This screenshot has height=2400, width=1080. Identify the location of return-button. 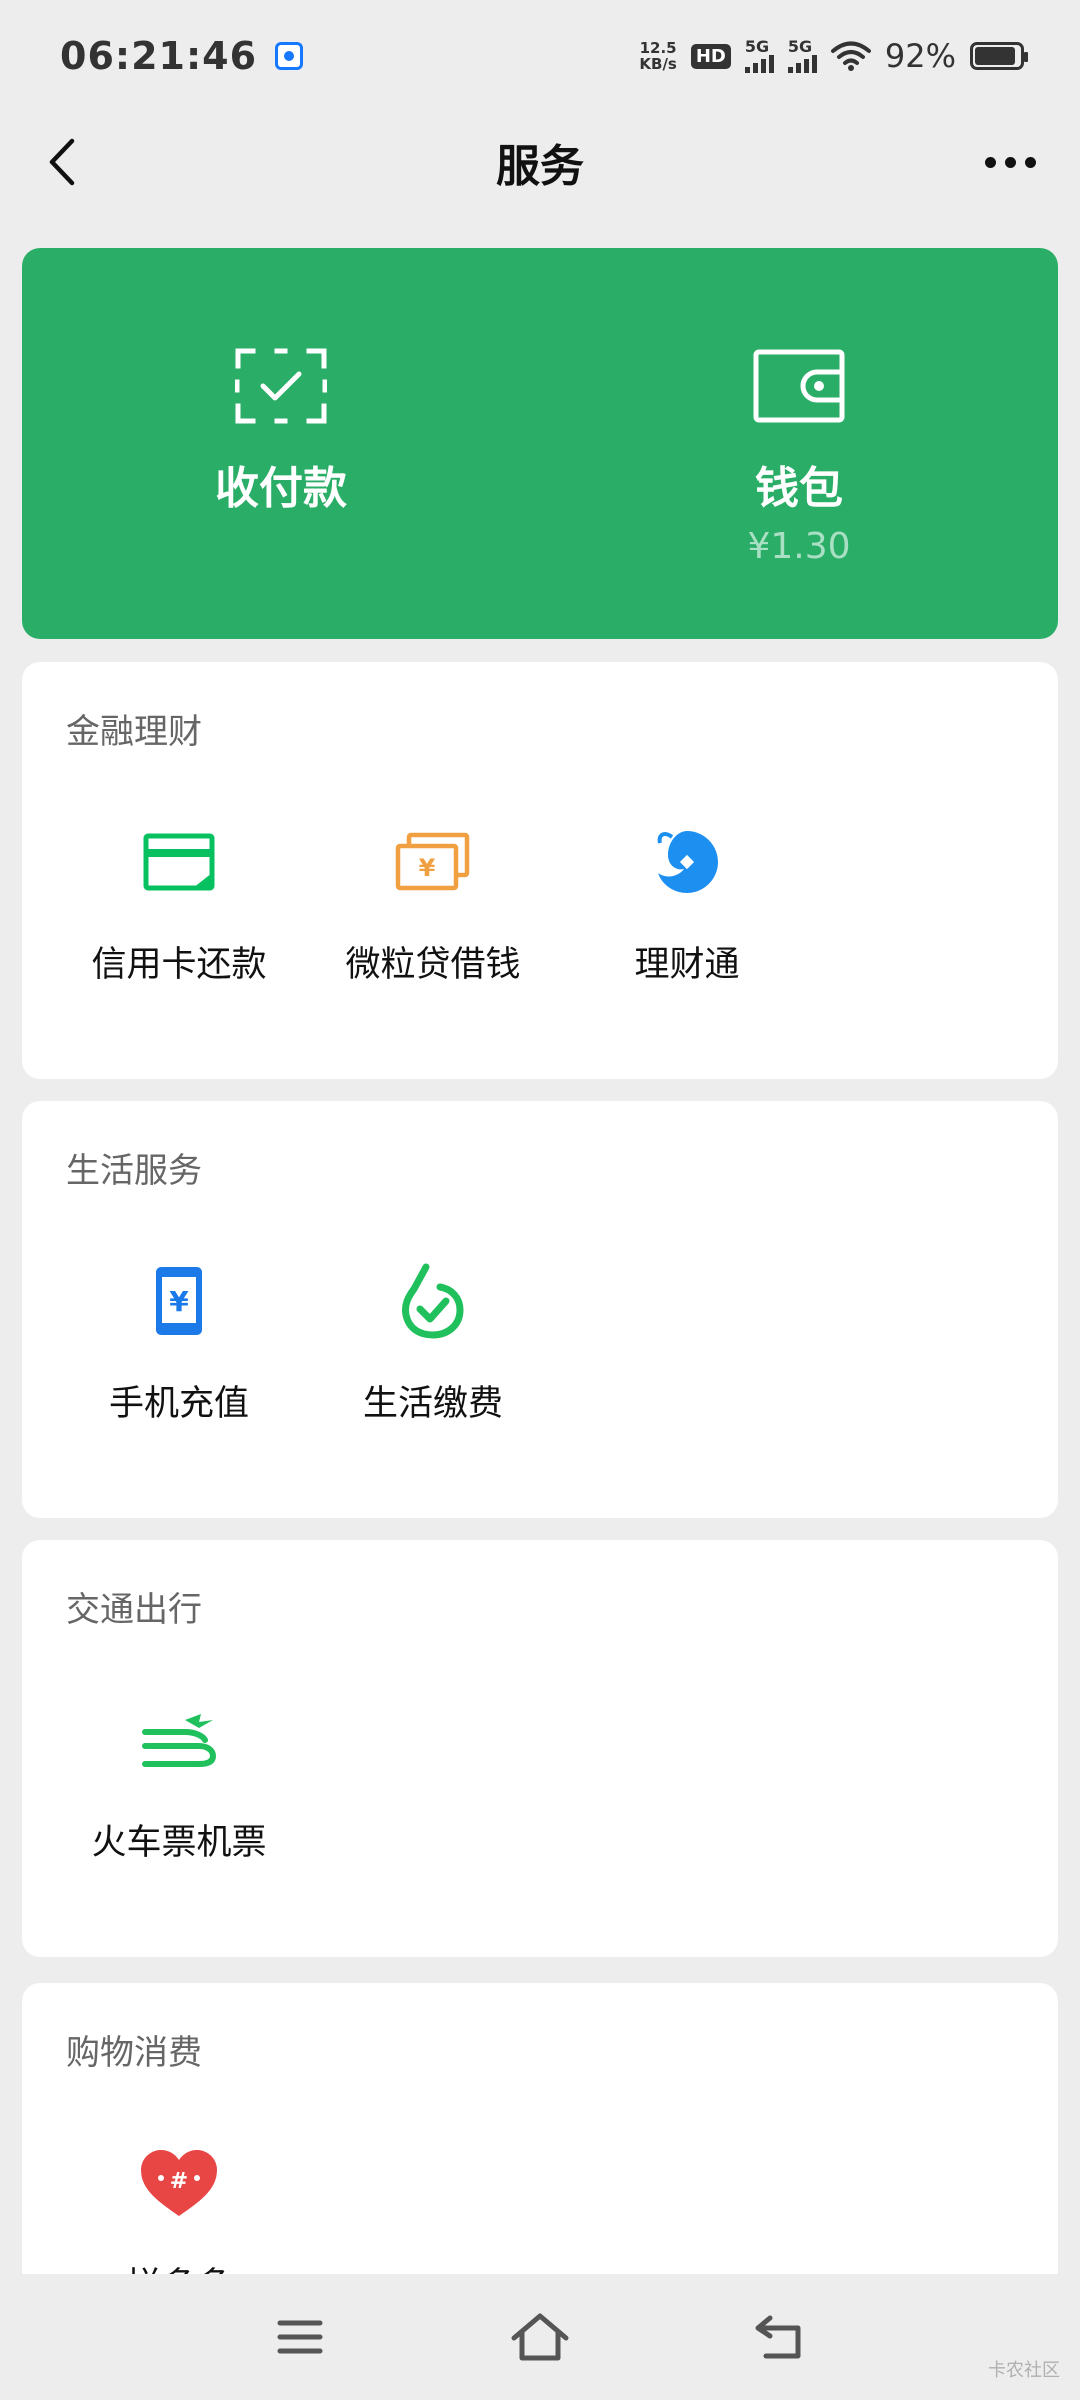
(780, 2337).